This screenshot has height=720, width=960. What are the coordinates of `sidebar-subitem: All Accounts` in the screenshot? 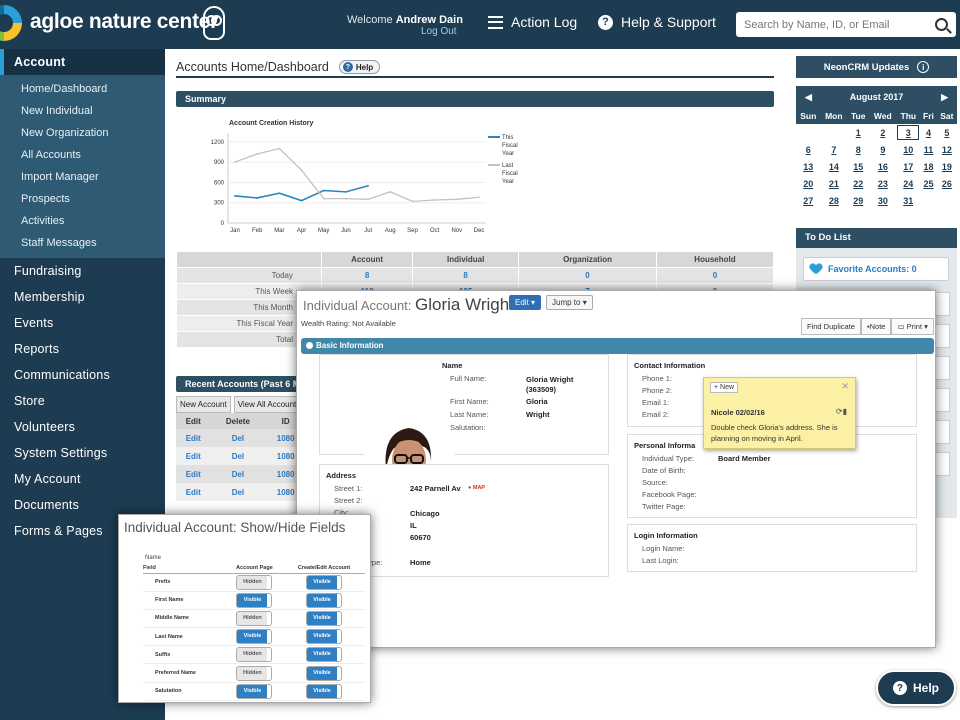 It's located at (82, 155).